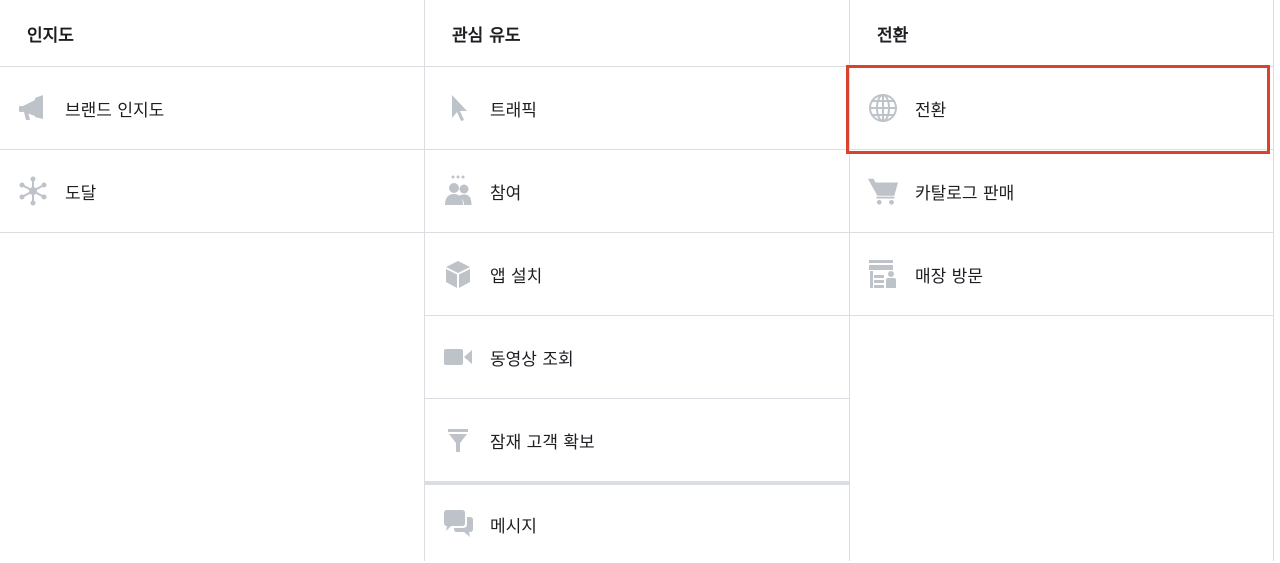 This screenshot has width=1280, height=563. I want to click on option-lead-generation: 잠재 고객 확보, so click(637, 440).